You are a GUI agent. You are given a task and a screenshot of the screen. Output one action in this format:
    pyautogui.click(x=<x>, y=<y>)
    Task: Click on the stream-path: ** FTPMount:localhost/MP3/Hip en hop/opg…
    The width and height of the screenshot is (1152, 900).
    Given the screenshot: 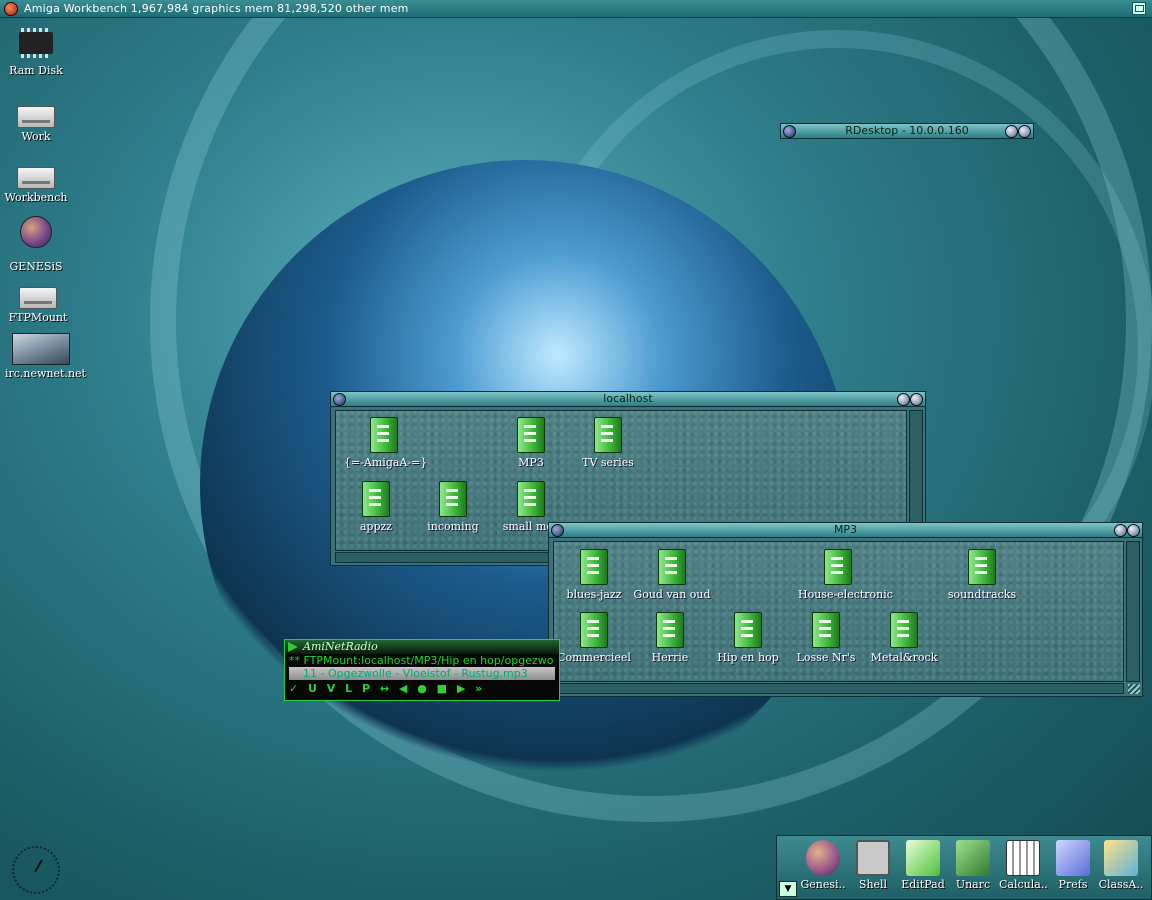 What is the action you would take?
    pyautogui.click(x=421, y=660)
    